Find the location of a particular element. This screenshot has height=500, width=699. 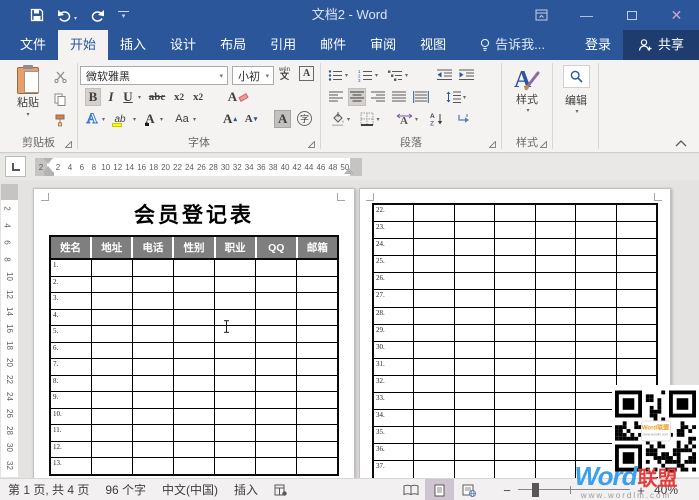

paste-button: 粘贴 ▾ is located at coordinates (28, 97).